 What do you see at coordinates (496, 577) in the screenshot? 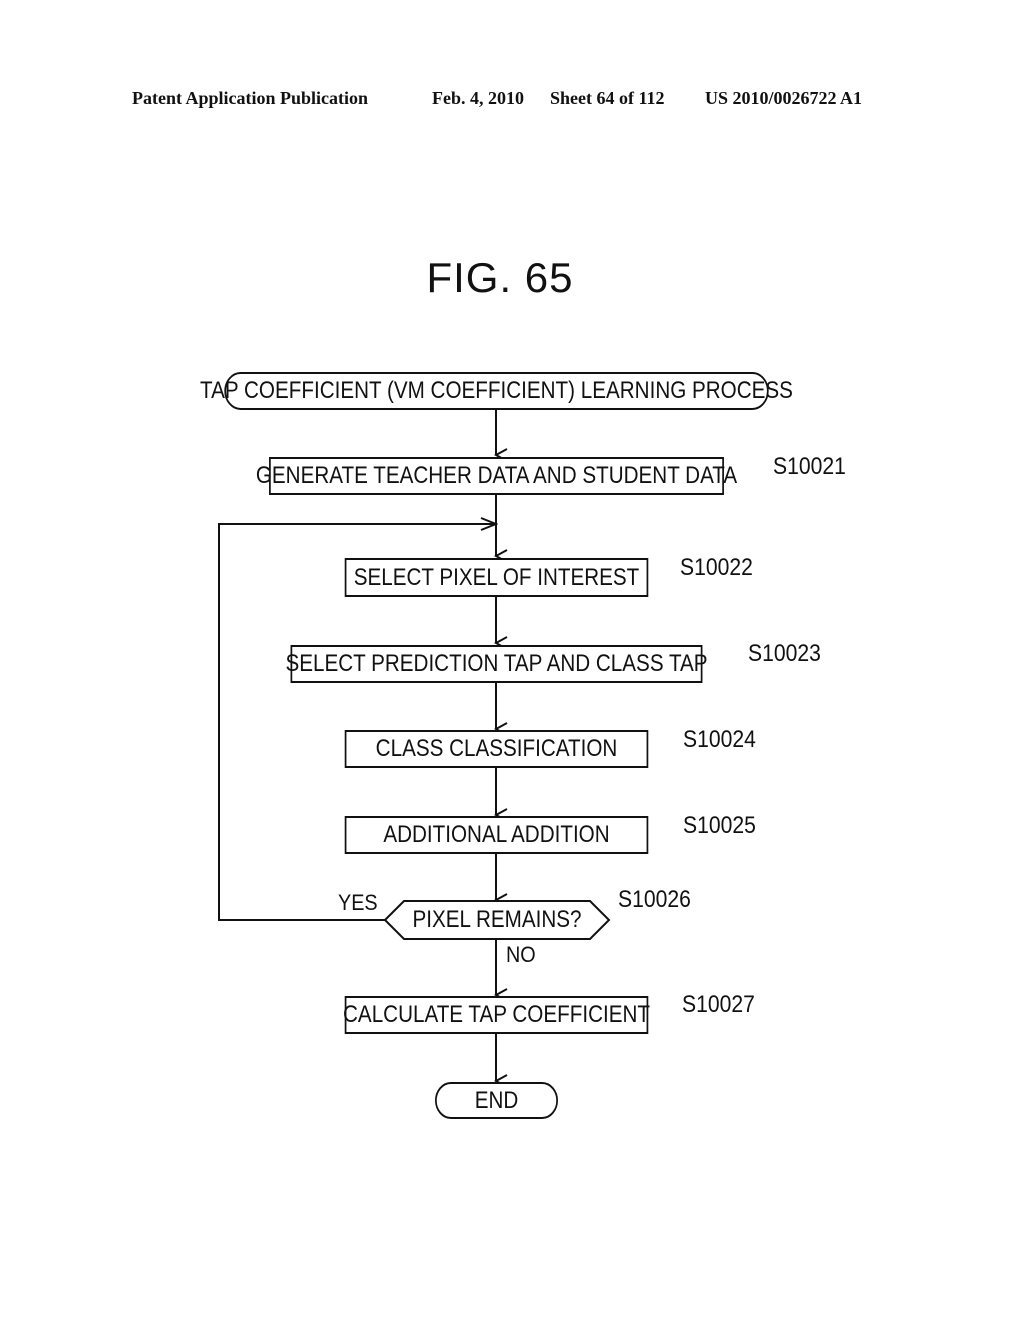
I see `step-s10022-box: SELECT PIXEL OF INTEREST` at bounding box center [496, 577].